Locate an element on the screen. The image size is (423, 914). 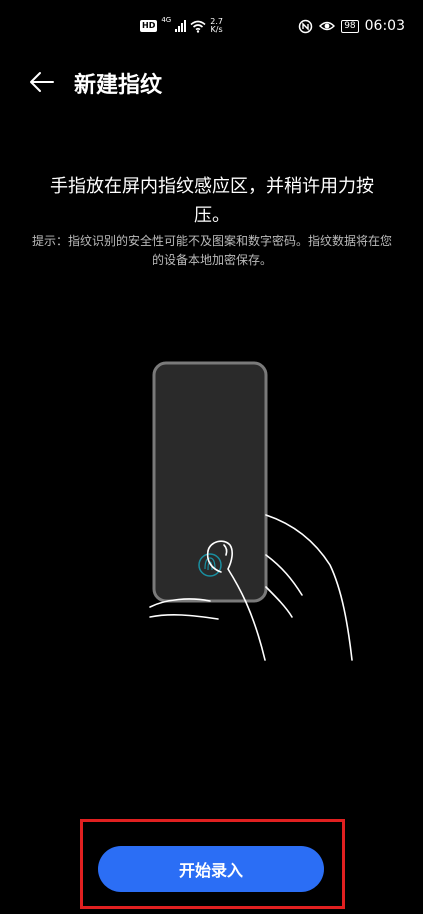
status-right: 98 06:03 is located at coordinates (351, 26).